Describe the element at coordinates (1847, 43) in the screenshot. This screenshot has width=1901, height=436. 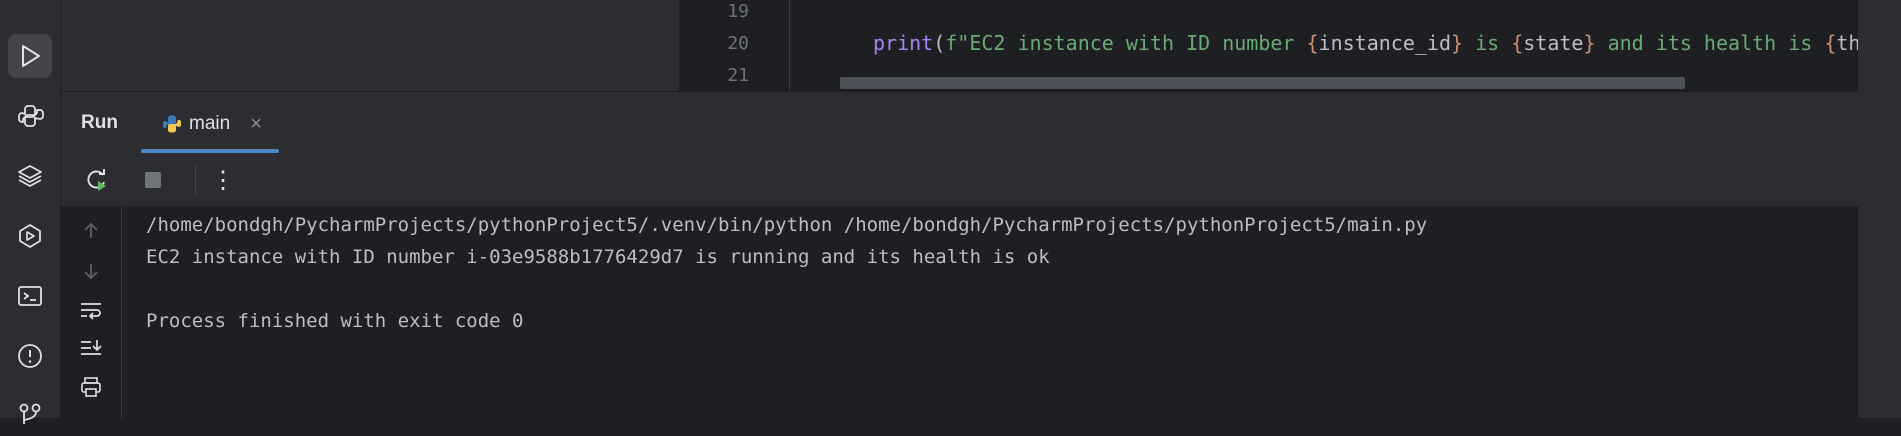
I see `code-token-variable: th` at that location.